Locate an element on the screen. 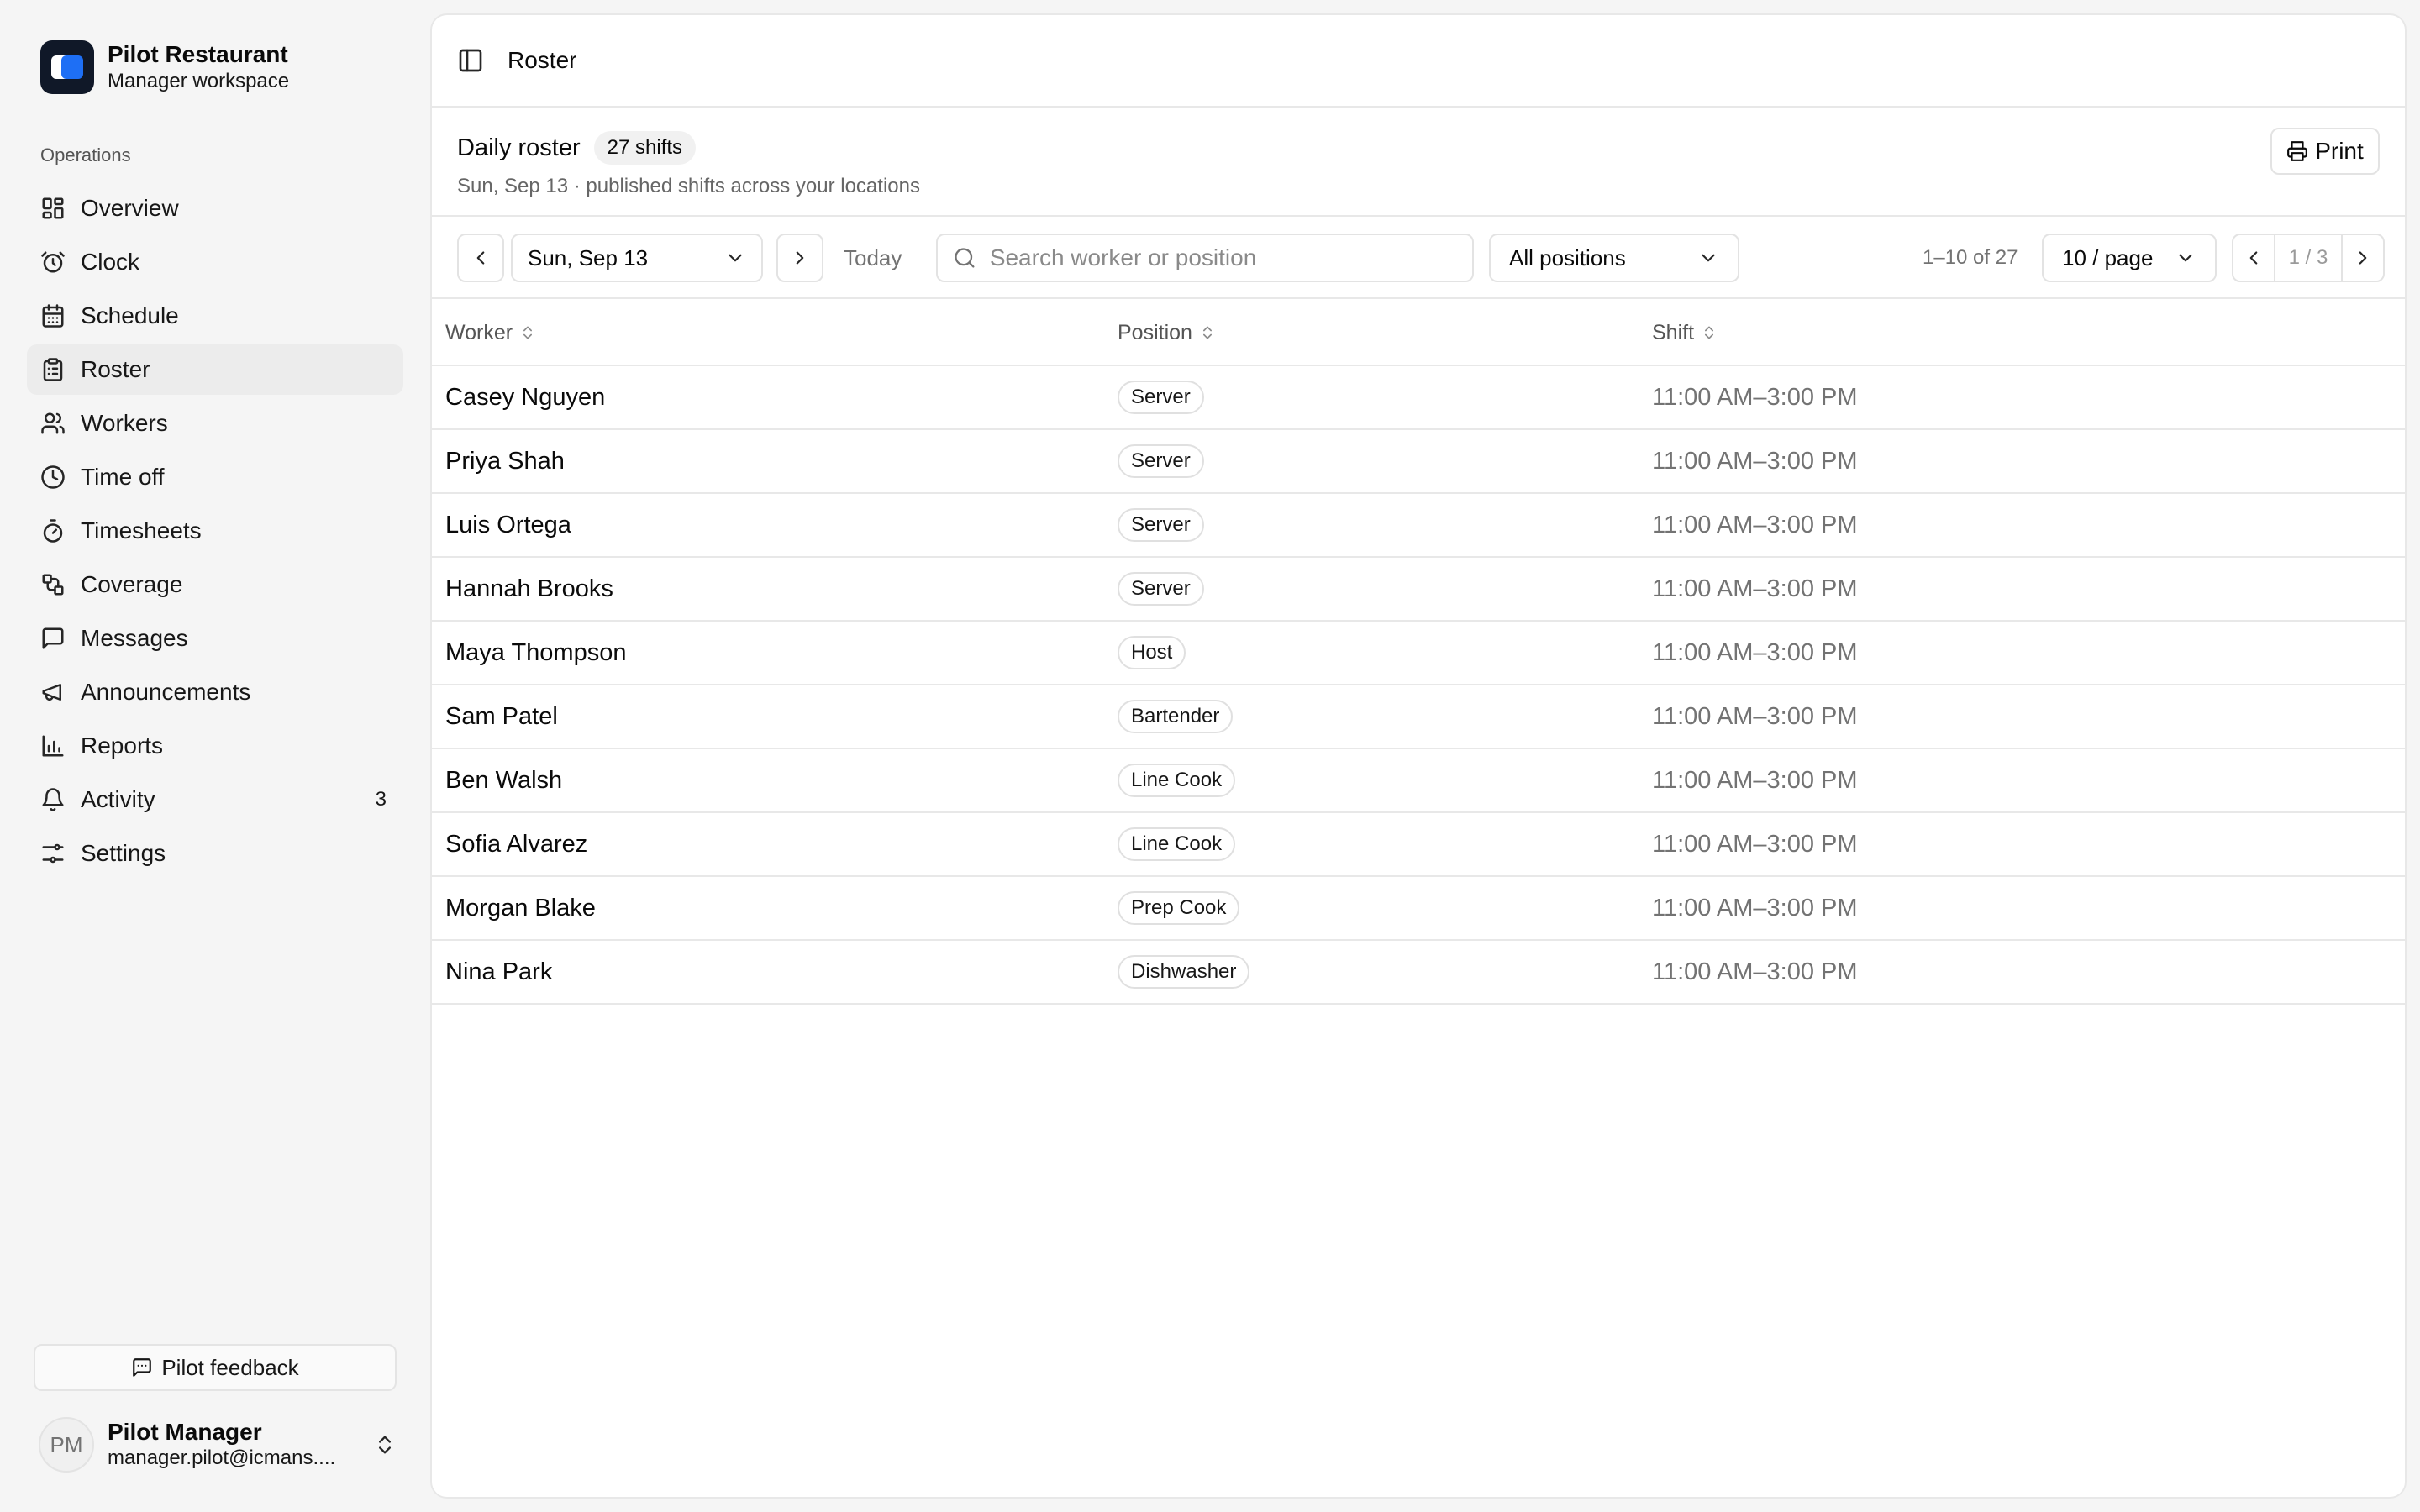  search-input is located at coordinates (1223, 257).